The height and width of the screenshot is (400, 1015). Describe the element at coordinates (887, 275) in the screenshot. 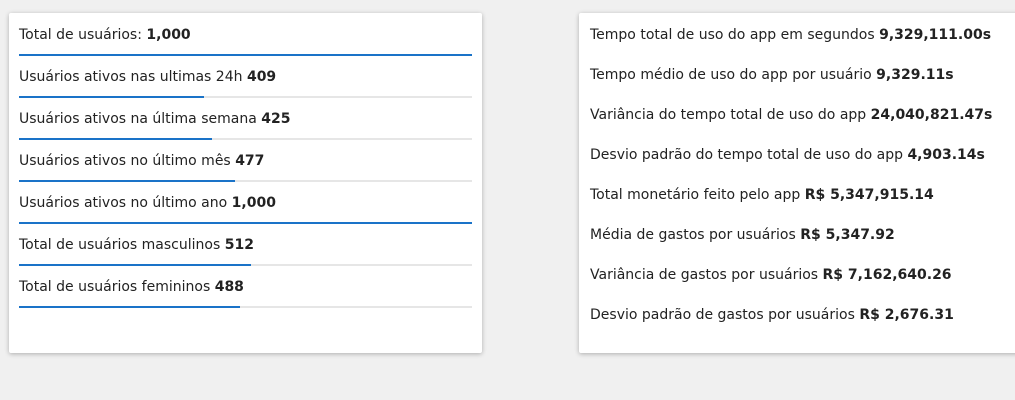

I see `stat-value: R$ 7,162,640.26` at that location.